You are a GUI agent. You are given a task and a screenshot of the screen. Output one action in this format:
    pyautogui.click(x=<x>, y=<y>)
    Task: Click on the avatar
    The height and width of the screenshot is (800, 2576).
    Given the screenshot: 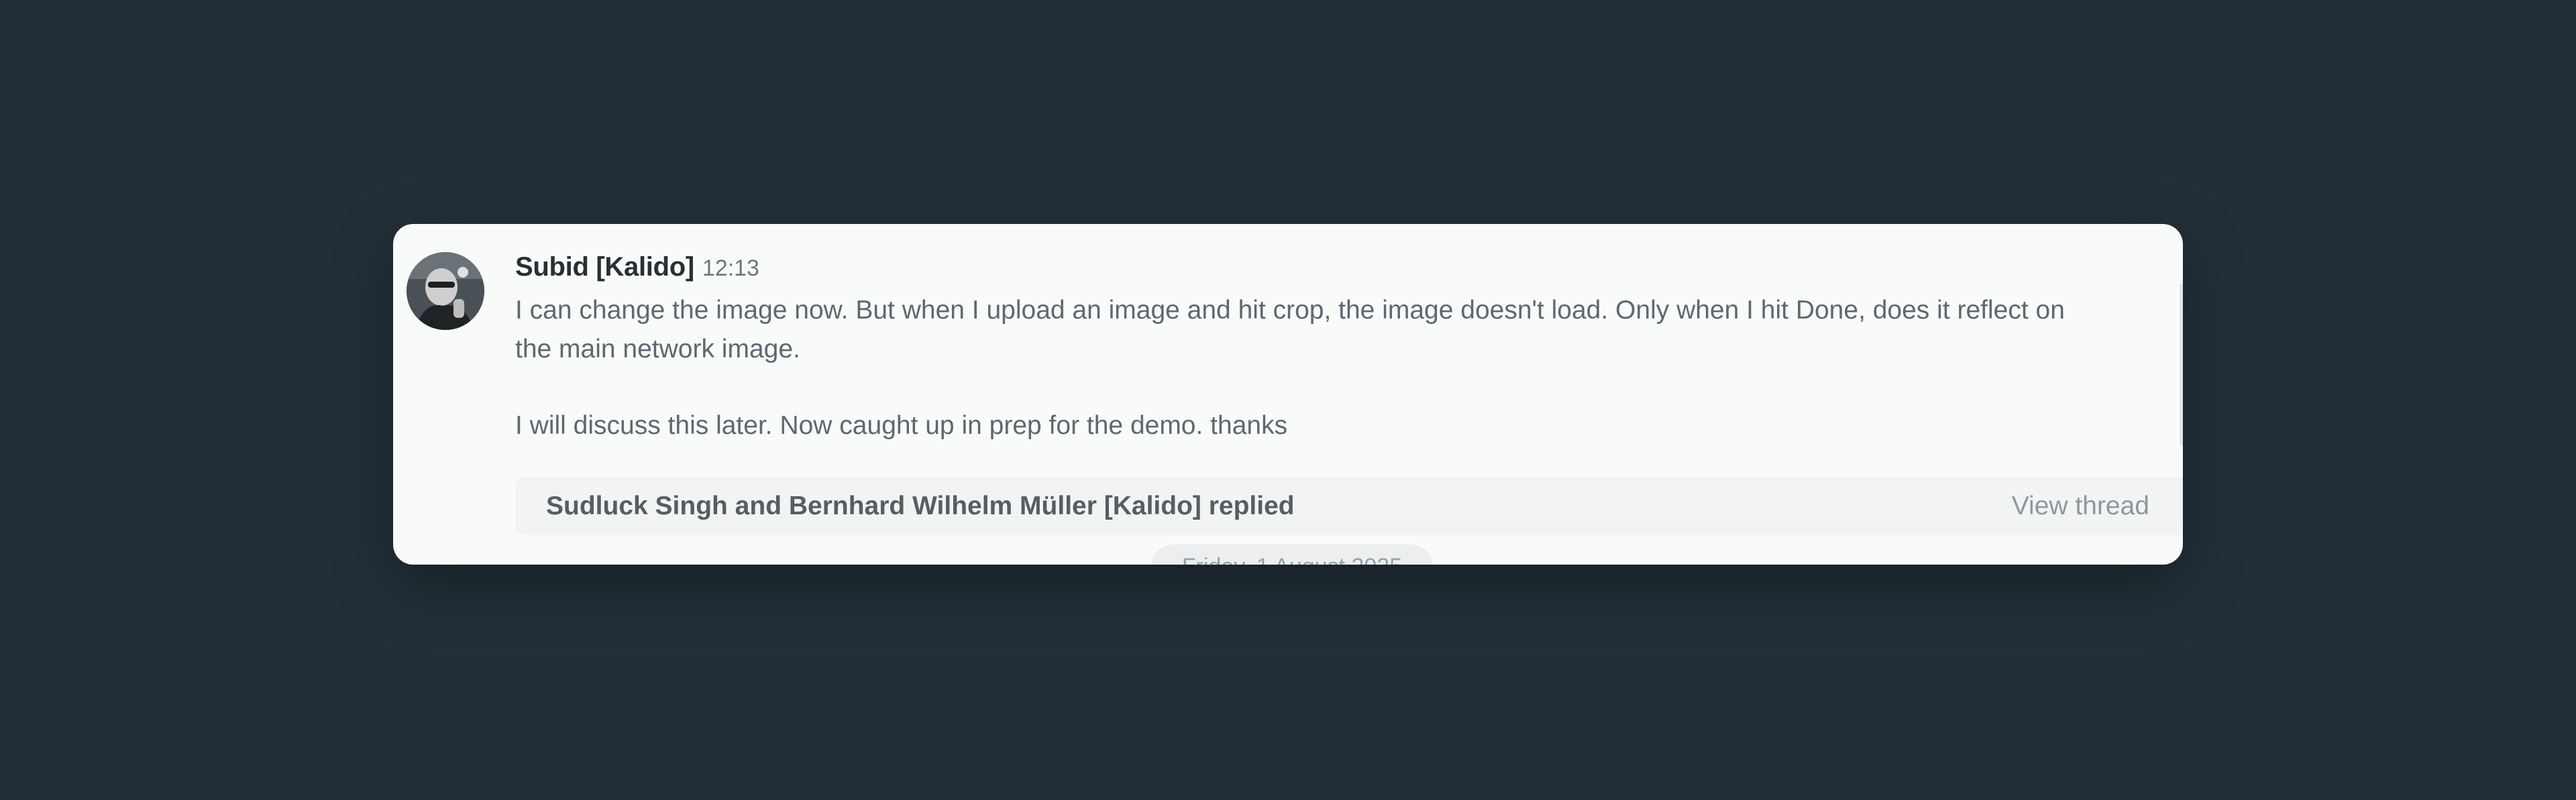 What is the action you would take?
    pyautogui.click(x=445, y=291)
    